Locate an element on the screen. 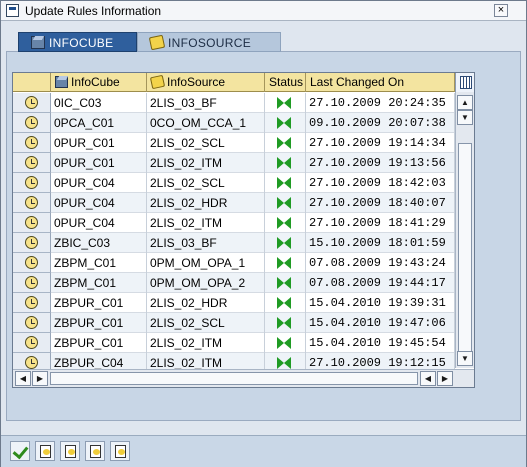 Image resolution: width=527 pixels, height=467 pixels. table-row: ZBPUR_C01 2LIS_02_HDR 15.04.2010 19:39:31 is located at coordinates (234, 303).